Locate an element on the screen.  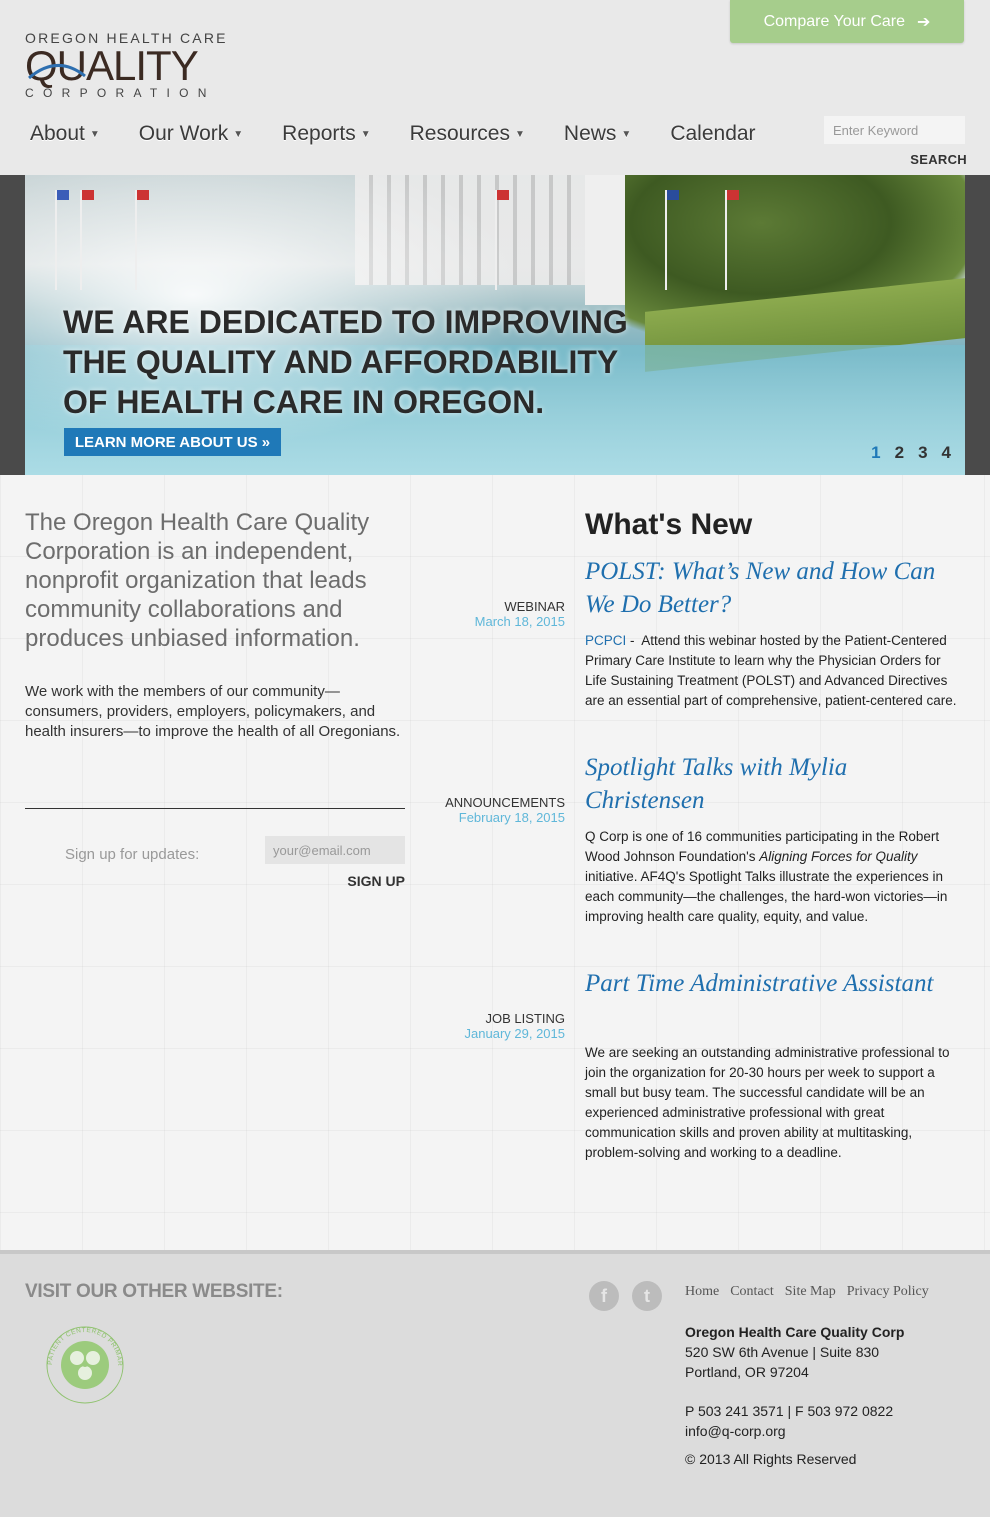
news-date: January 29, 2015 is located at coordinates (514, 1033).